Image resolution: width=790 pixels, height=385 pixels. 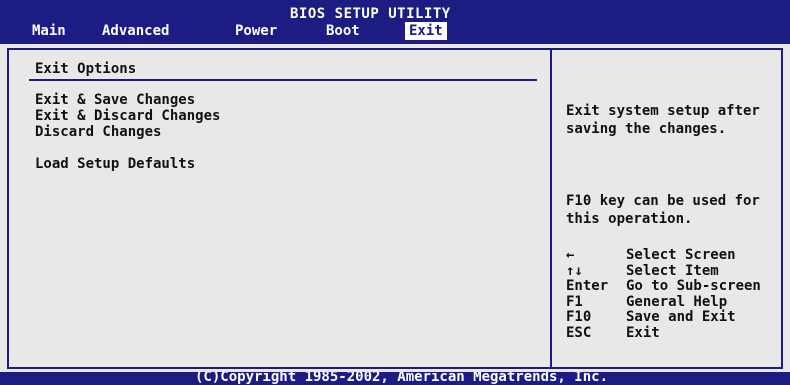 I want to click on tab-power: Power, so click(x=256, y=31).